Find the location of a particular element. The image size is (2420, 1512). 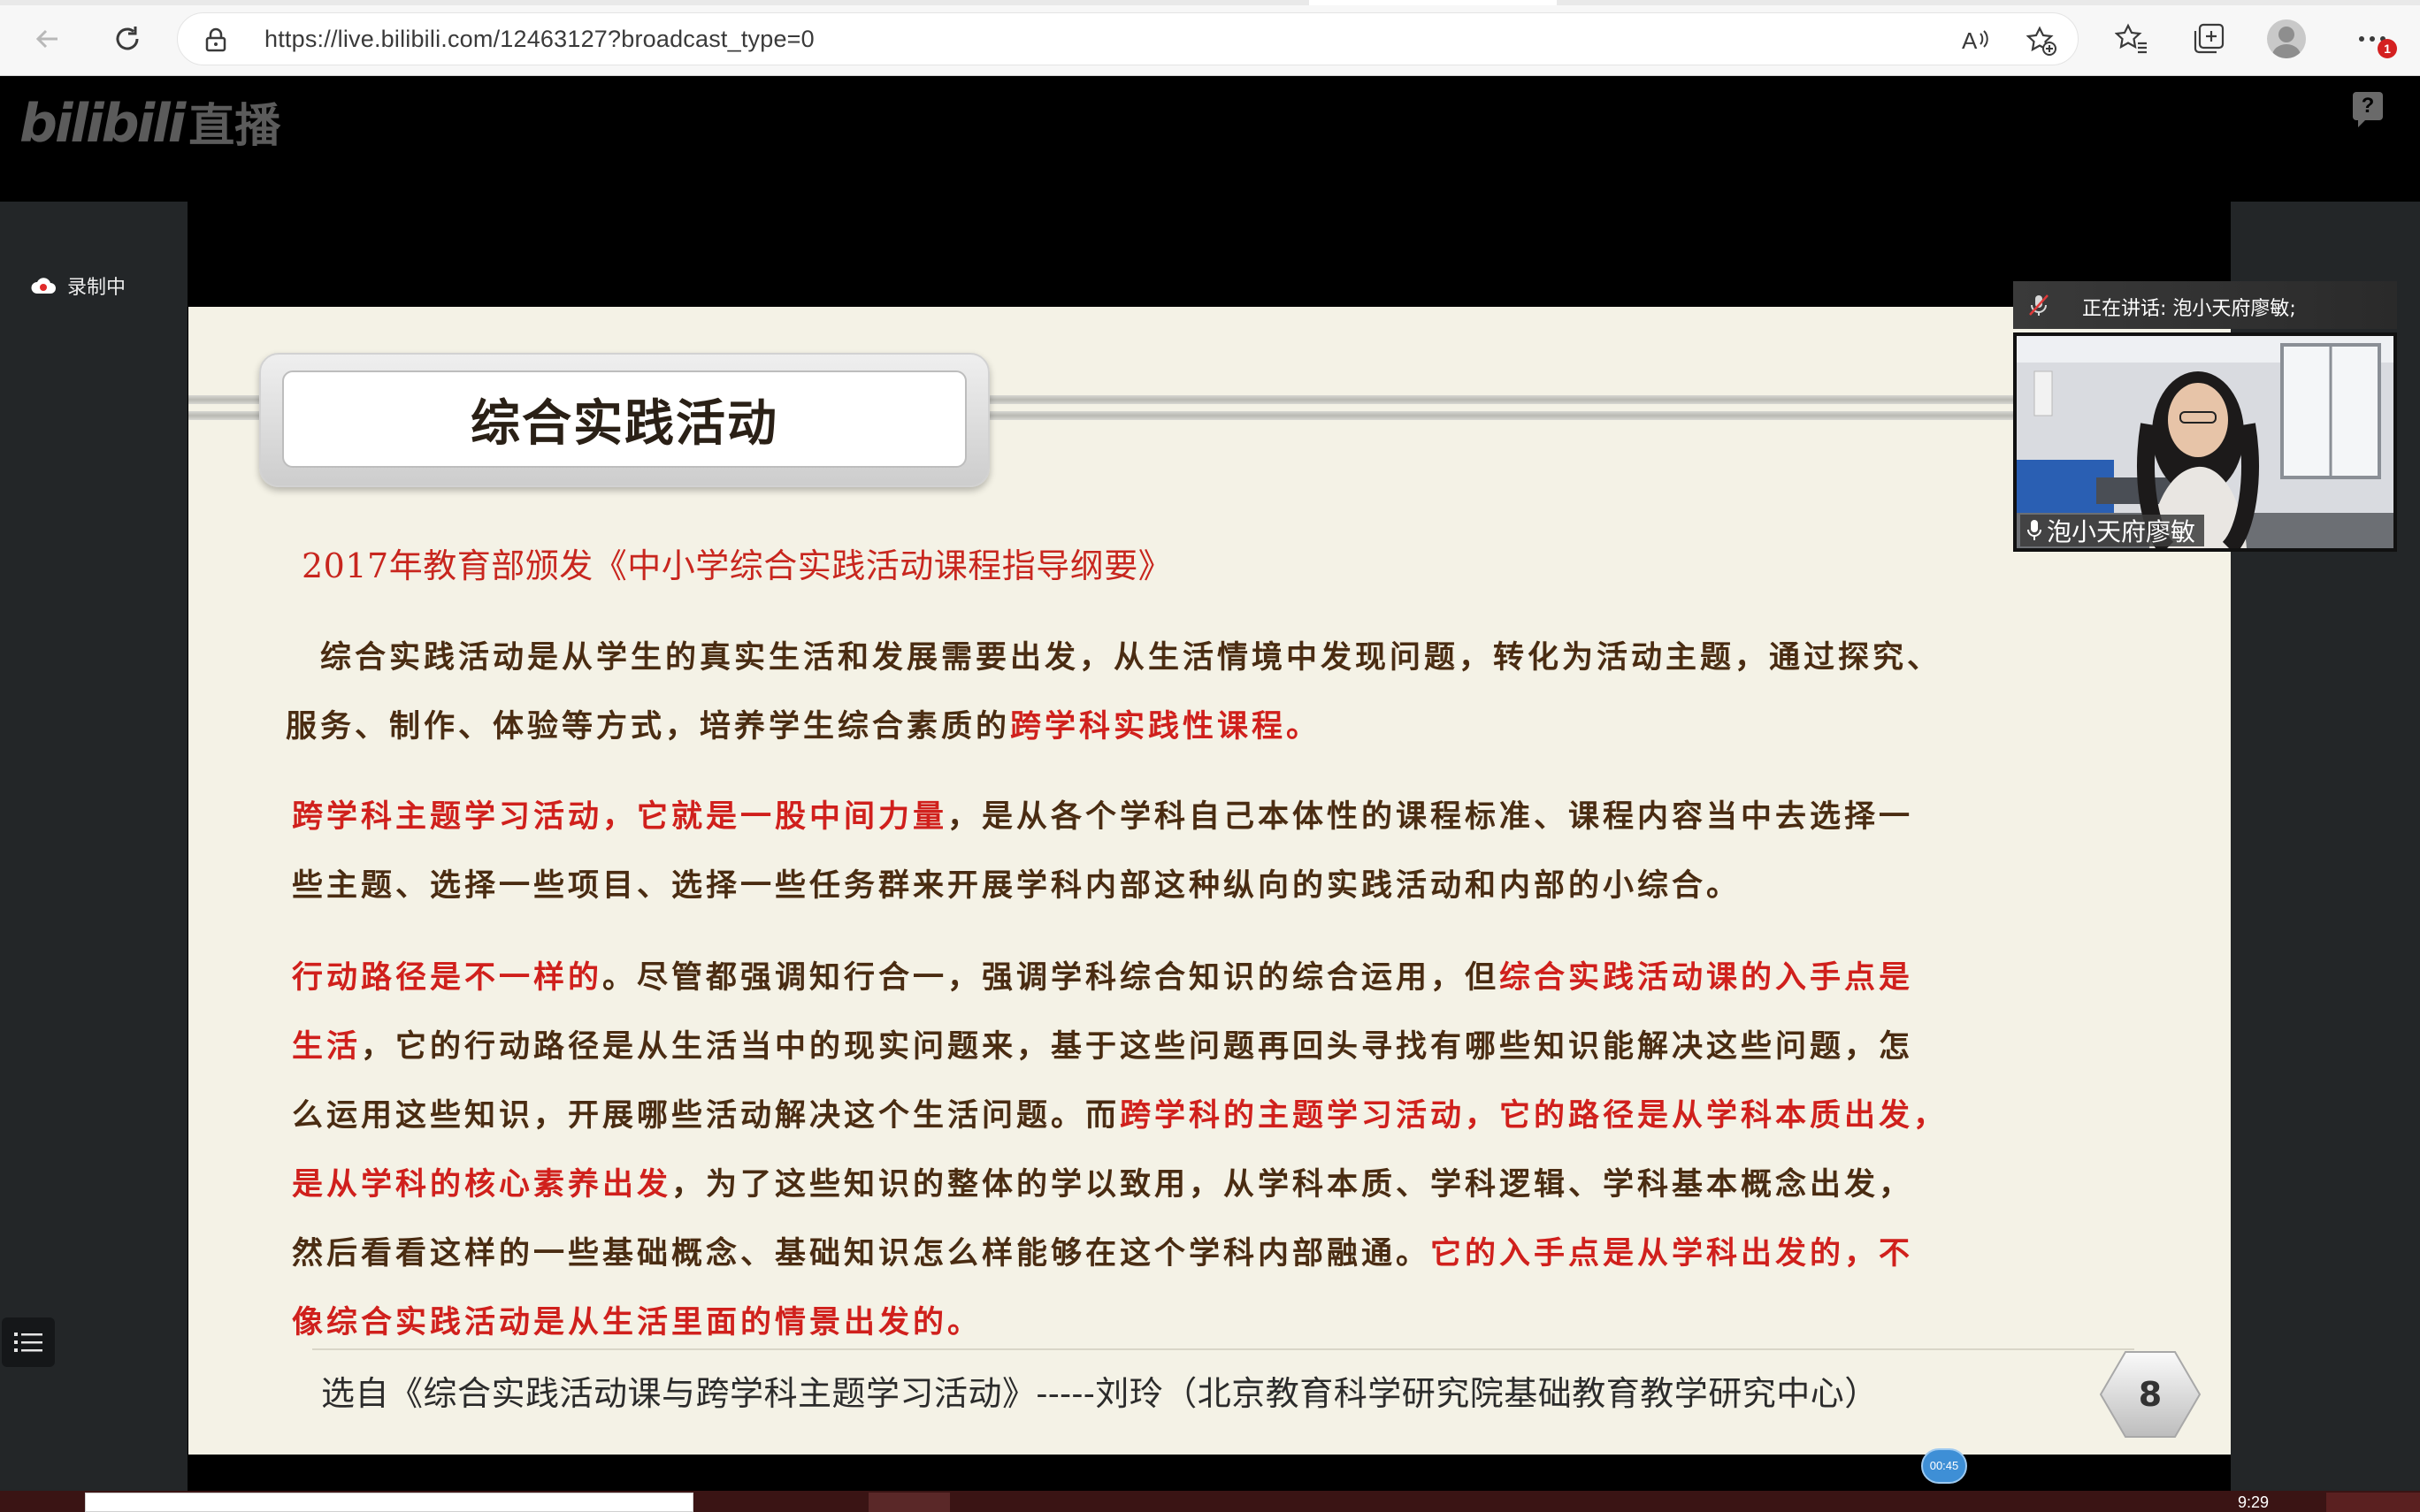

highlight-segment: 生活 is located at coordinates (327, 1046).